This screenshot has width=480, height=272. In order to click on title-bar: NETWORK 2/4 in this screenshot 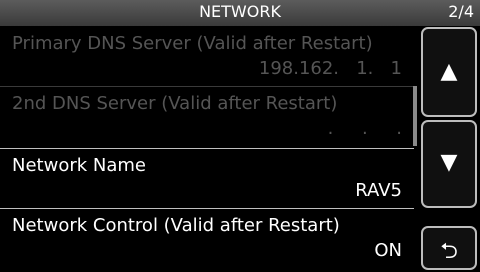, I will do `click(240, 13)`.